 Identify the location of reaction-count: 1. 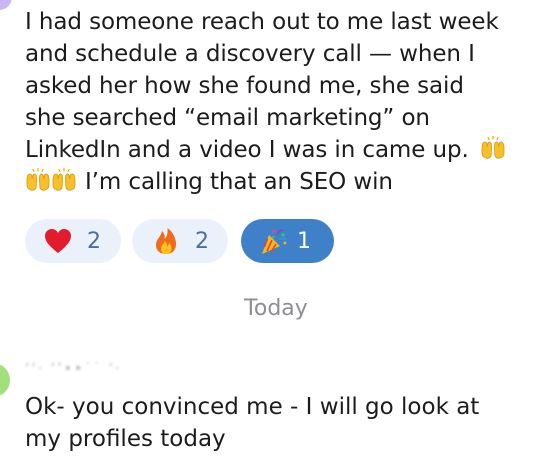
(304, 241).